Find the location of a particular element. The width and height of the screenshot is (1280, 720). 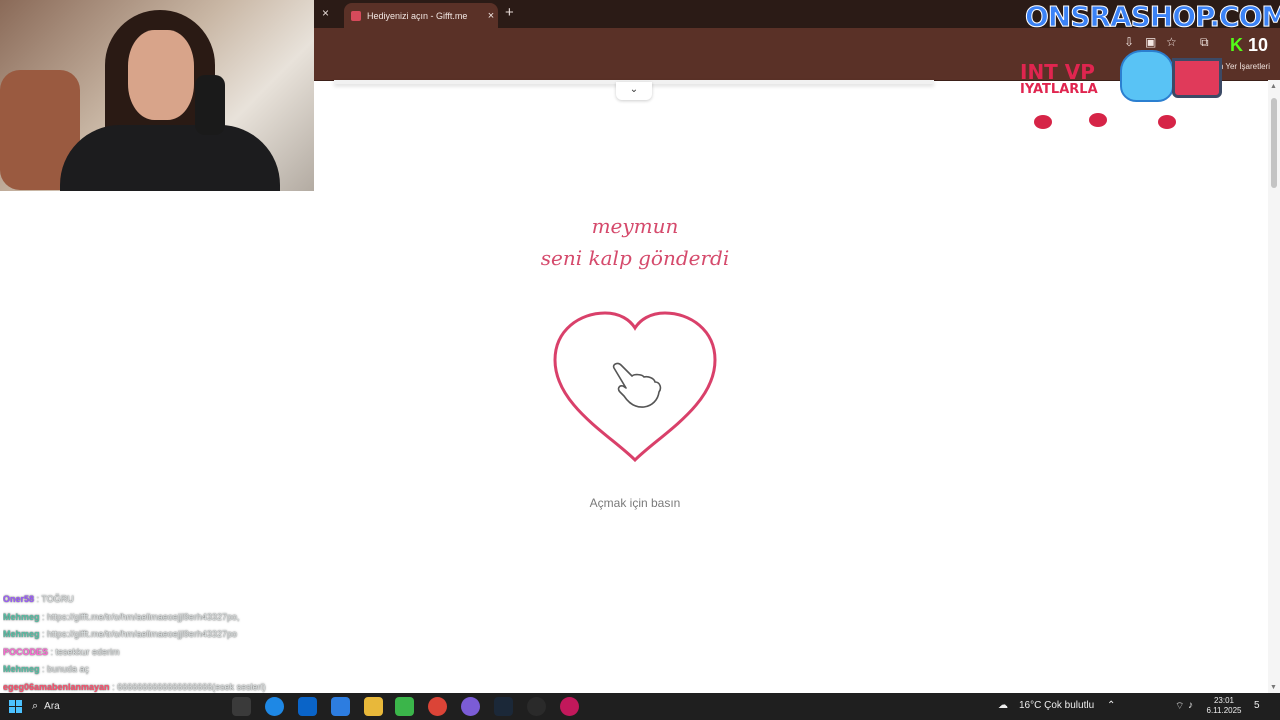

store-icon is located at coordinates (340, 706).